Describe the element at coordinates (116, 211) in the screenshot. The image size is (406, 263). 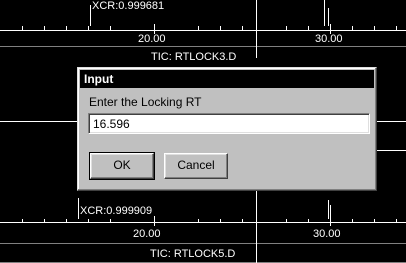
I see `cursor-readout-bottom: XCR:0.999909` at that location.